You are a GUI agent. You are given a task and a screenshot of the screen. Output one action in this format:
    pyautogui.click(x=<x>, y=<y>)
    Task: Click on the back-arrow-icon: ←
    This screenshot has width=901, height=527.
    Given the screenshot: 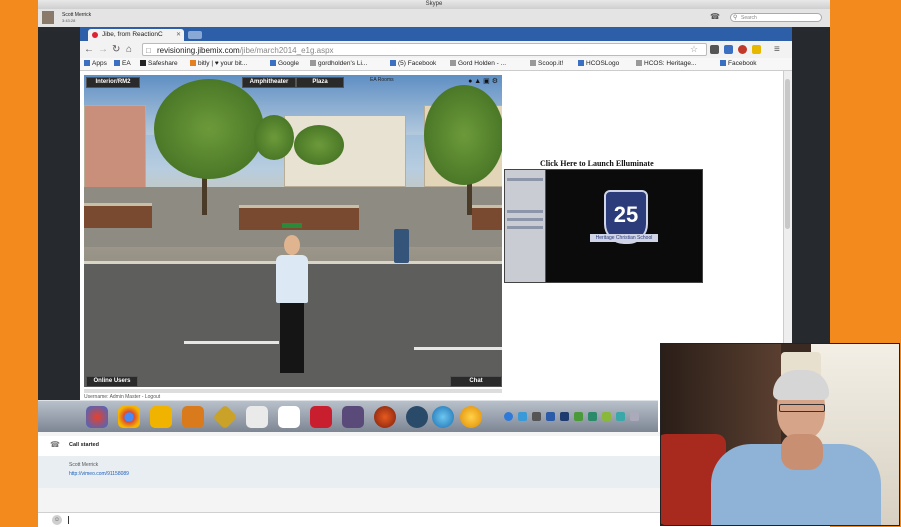 What is the action you would take?
    pyautogui.click(x=89, y=49)
    